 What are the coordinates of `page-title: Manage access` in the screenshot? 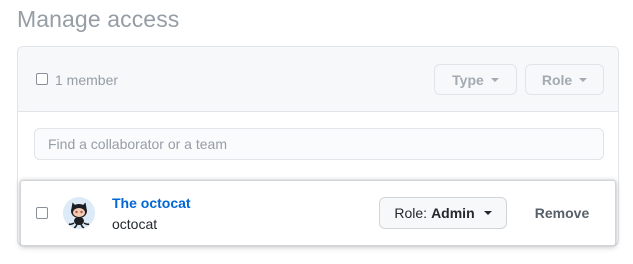 It's located at (98, 19).